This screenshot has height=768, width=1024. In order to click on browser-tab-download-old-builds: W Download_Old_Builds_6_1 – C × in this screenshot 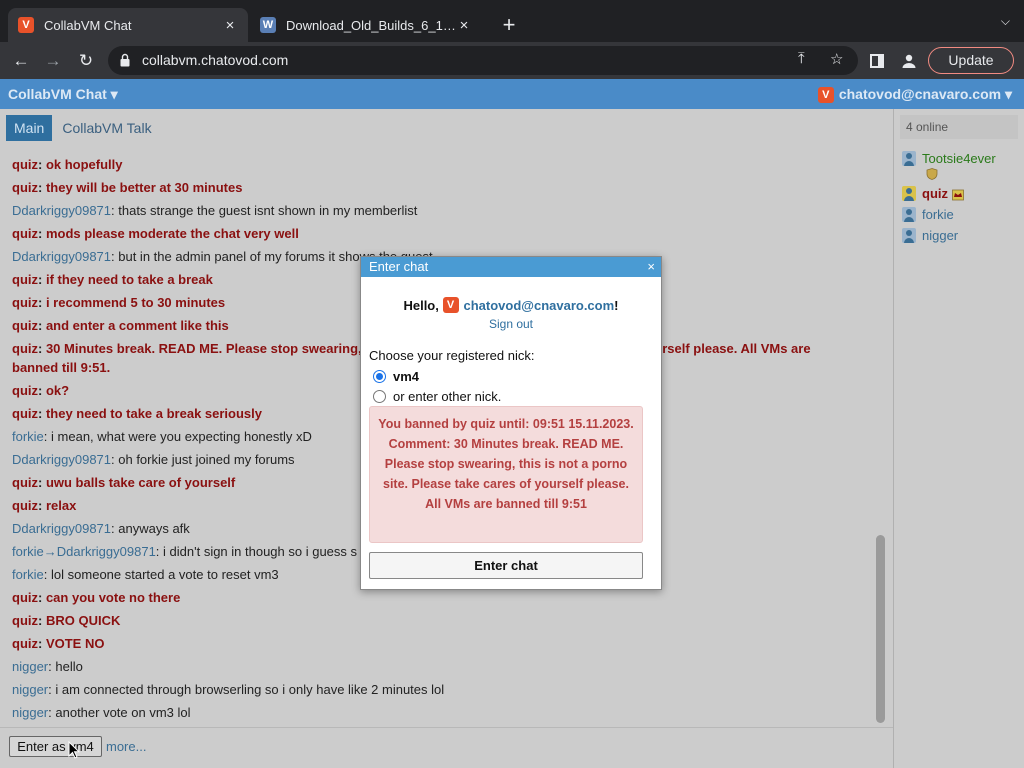, I will do `click(366, 25)`.